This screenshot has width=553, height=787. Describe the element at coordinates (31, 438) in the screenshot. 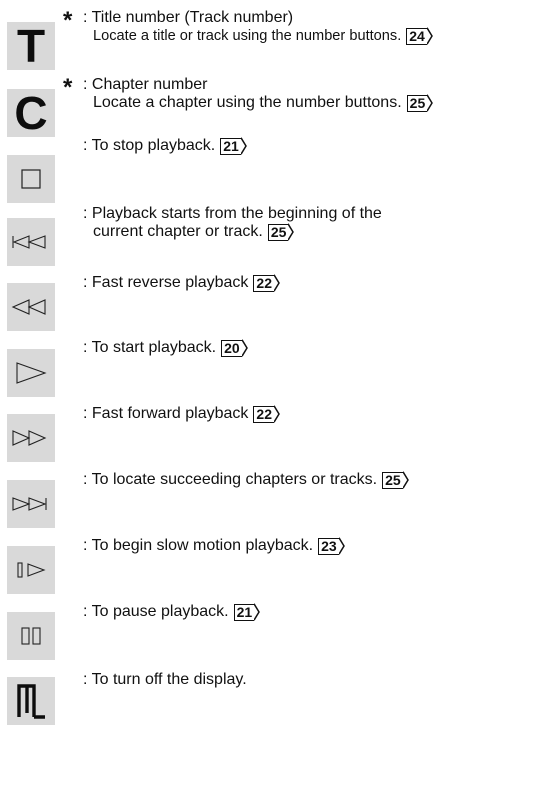

I see `fast-forward-icon` at that location.